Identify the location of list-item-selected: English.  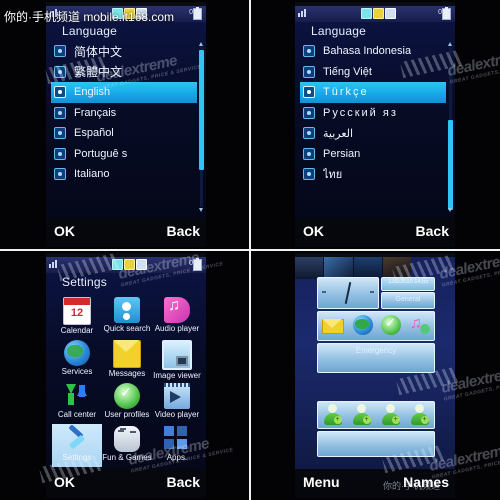
(124, 92).